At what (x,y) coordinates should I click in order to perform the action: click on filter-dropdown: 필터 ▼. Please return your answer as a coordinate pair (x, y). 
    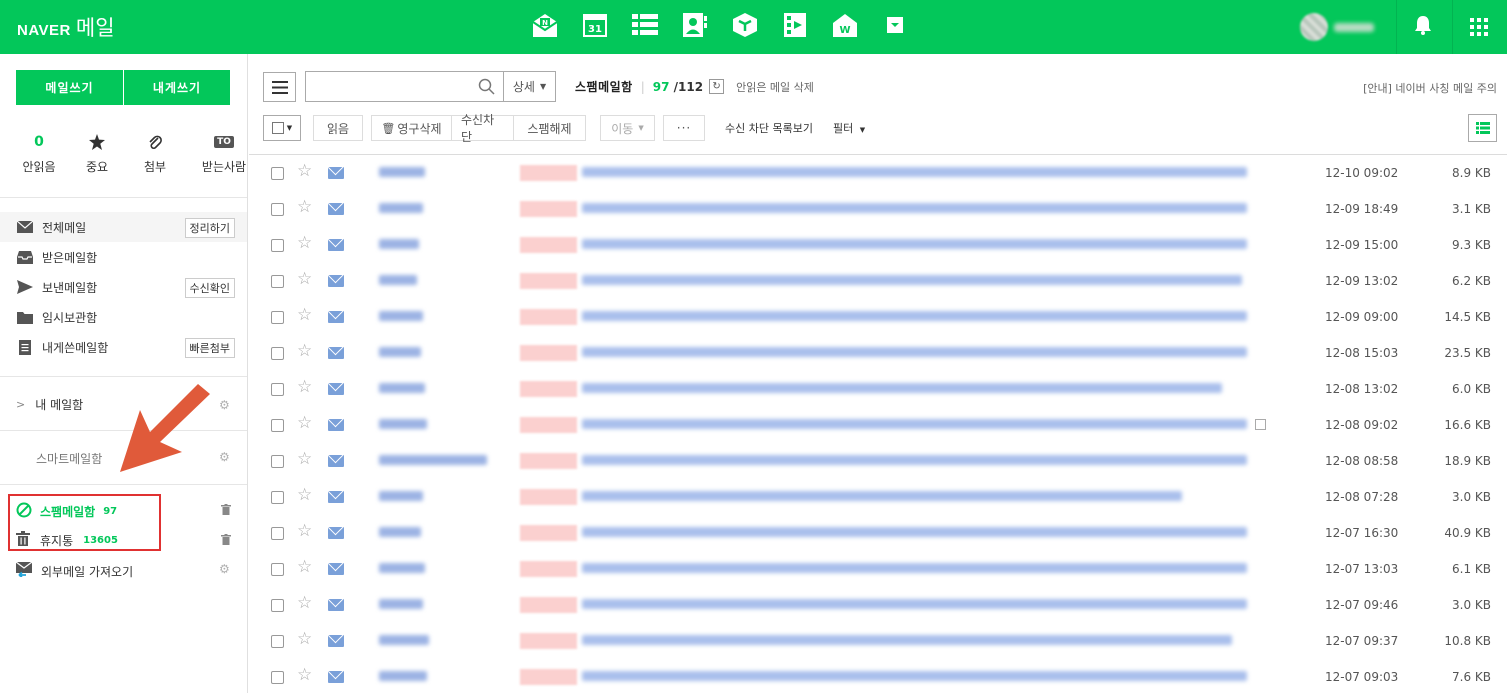
    Looking at the image, I should click on (849, 128).